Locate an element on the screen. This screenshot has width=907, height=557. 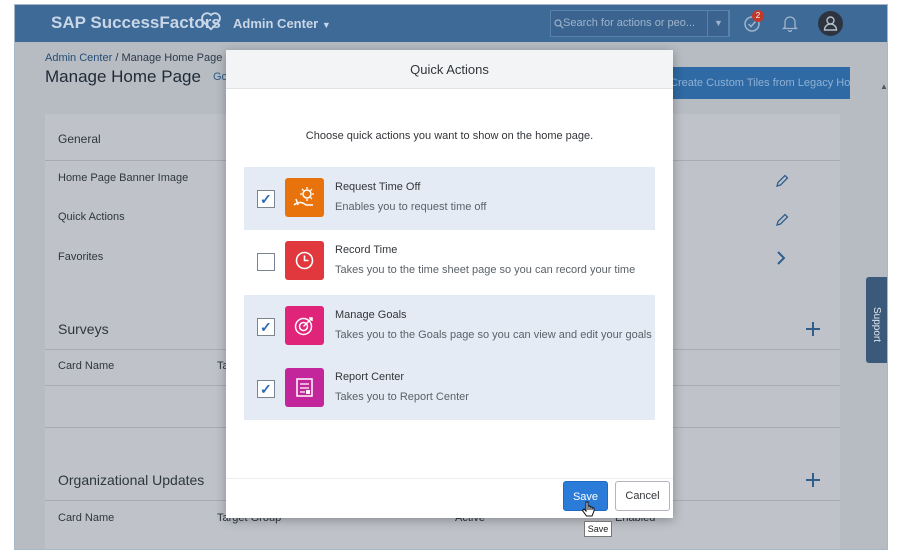
section-heading-surveys: Surveys is located at coordinates (83, 329).